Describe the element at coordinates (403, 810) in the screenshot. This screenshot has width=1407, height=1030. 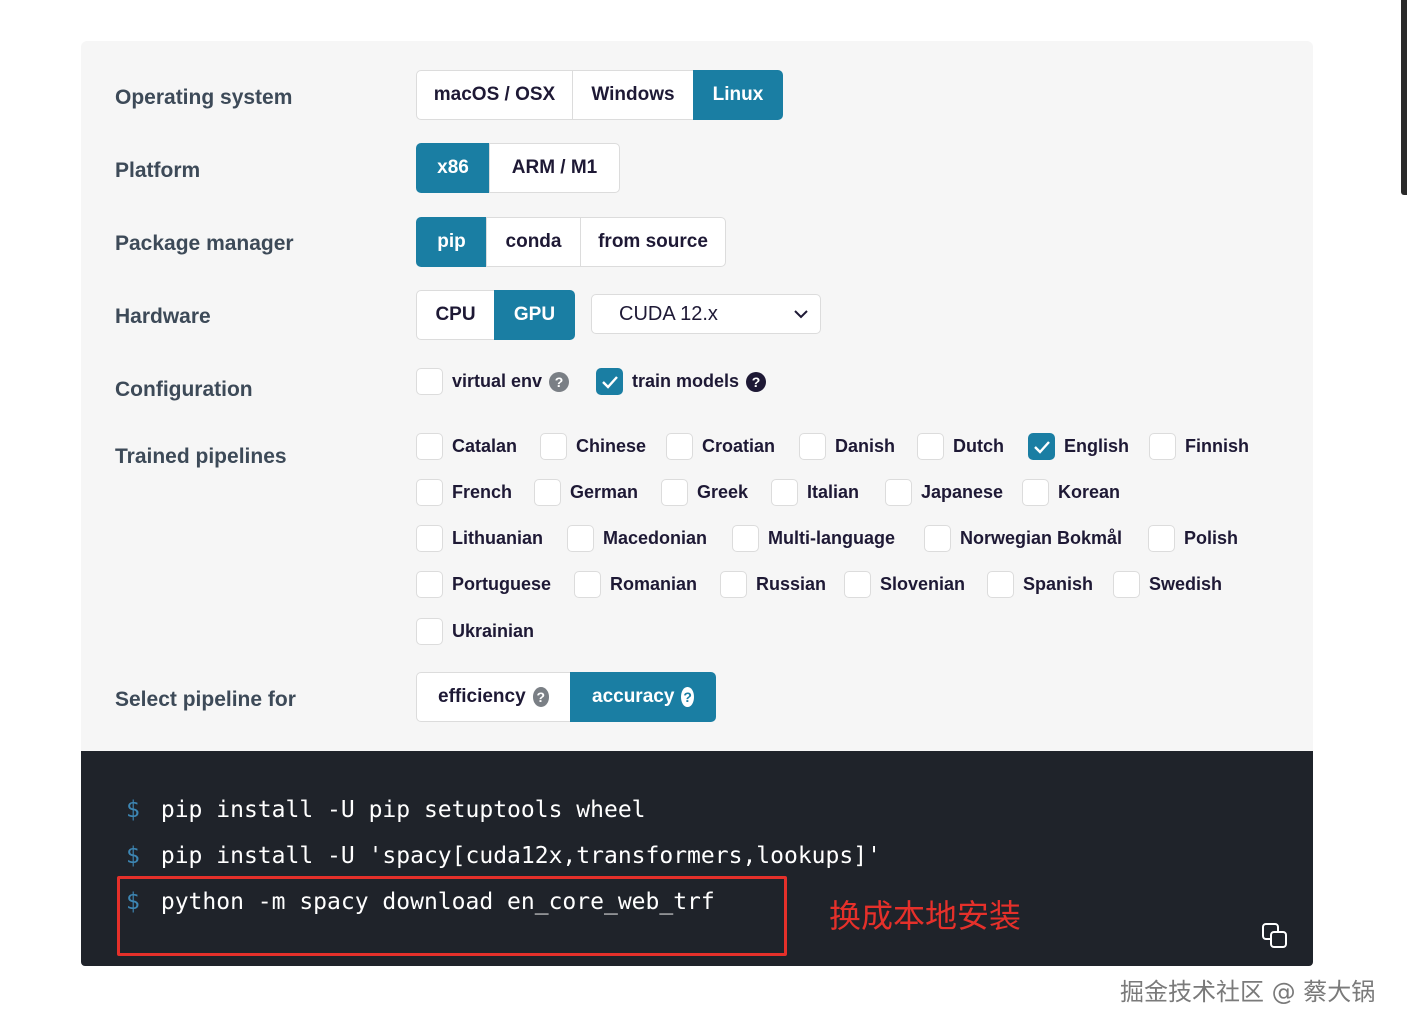
I see `code-text: pip install -U pip setuptools wheel` at that location.